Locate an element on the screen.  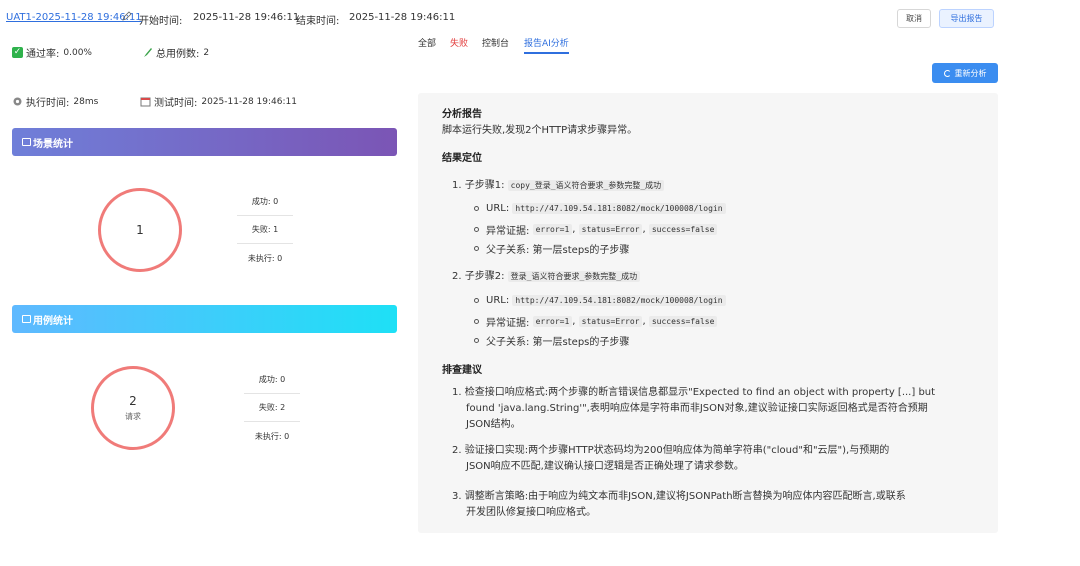
pass-rate-stat: ✓ 通过率: 0.00% is located at coordinates (52, 52).